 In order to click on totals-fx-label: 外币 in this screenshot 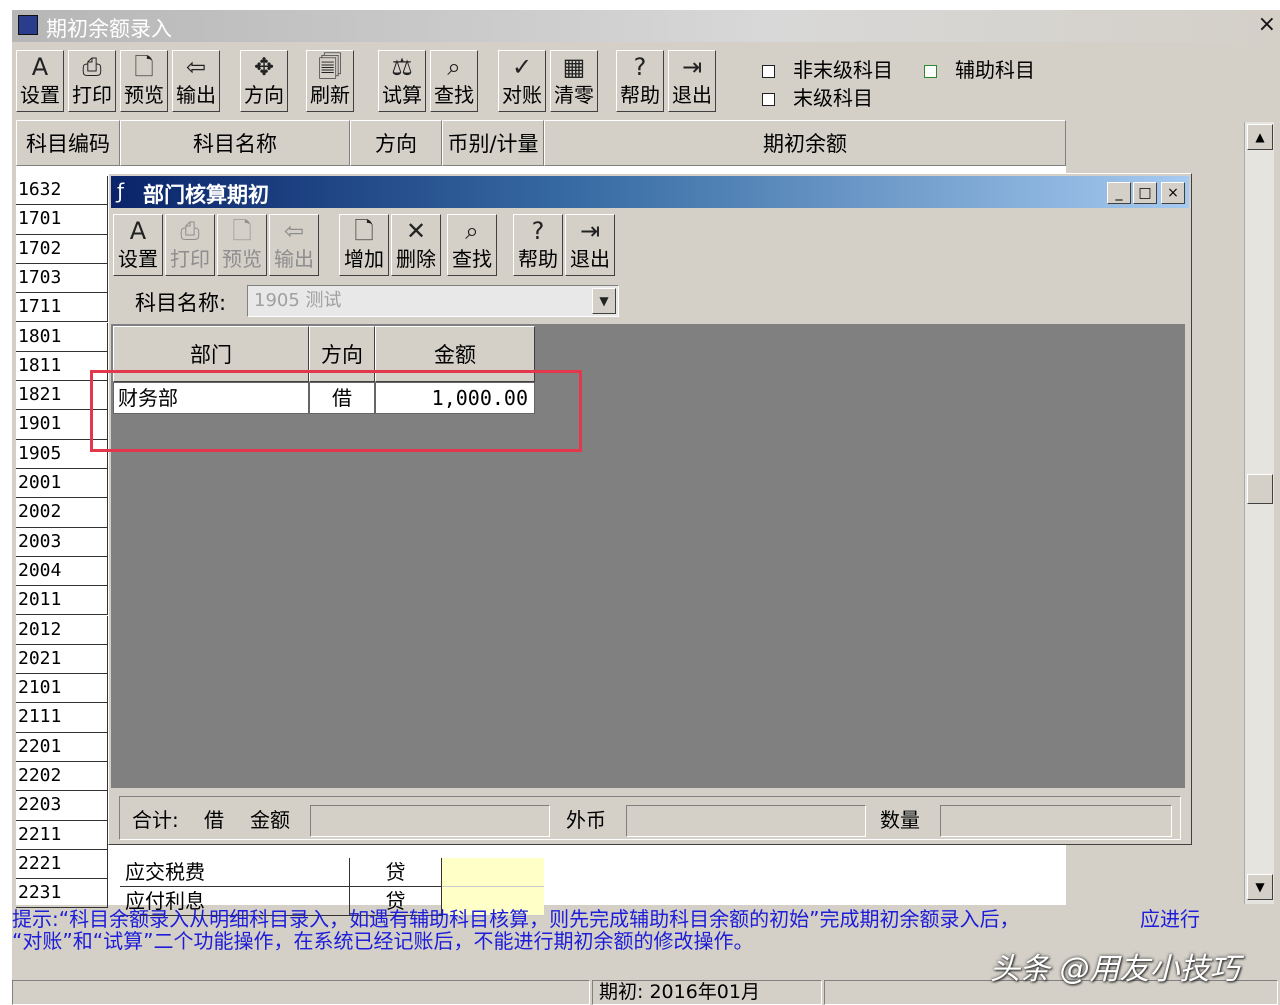, I will do `click(586, 820)`.